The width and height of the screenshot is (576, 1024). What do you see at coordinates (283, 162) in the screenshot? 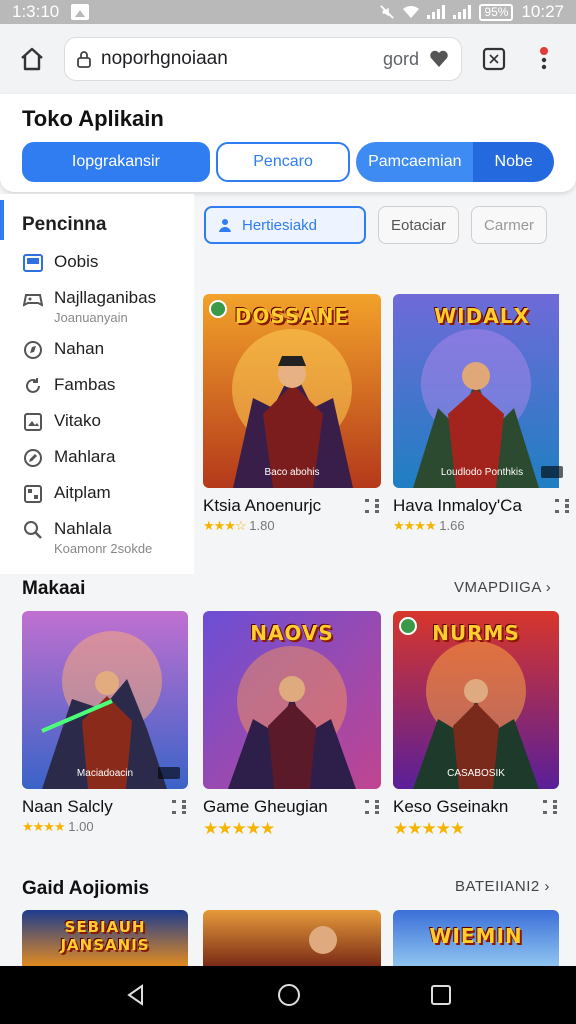
I see `tab-2: Pencaro` at bounding box center [283, 162].